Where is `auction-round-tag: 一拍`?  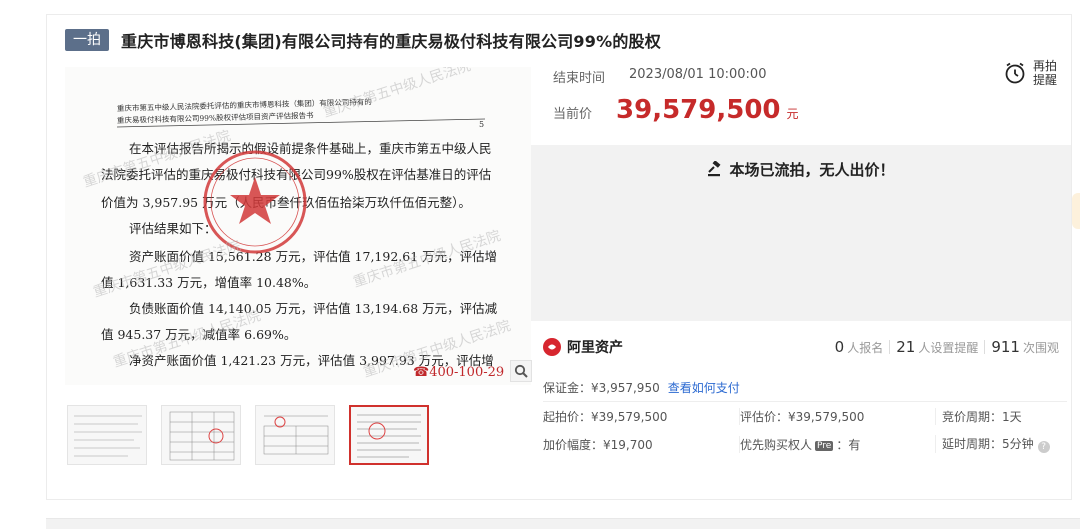
auction-round-tag: 一拍 is located at coordinates (87, 40).